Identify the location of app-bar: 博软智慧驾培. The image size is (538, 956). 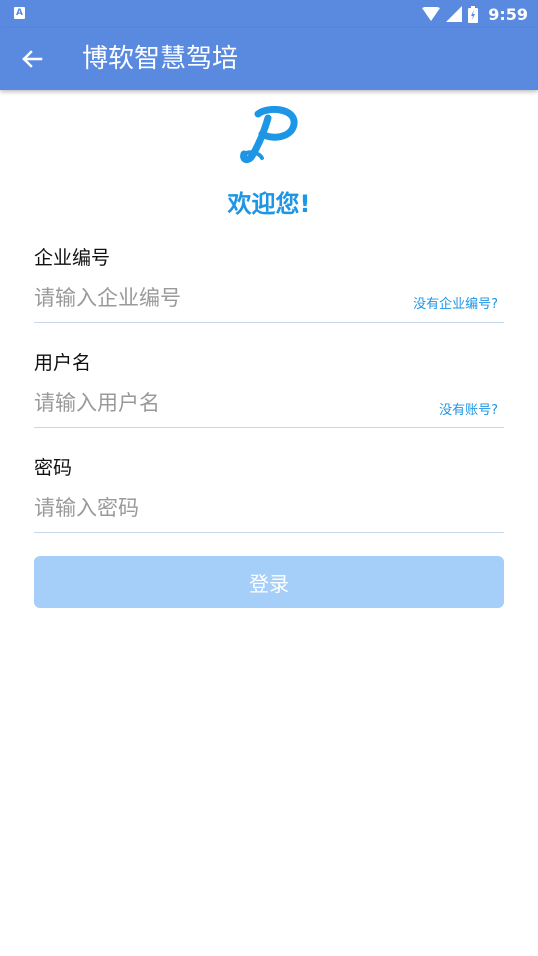
(269, 59).